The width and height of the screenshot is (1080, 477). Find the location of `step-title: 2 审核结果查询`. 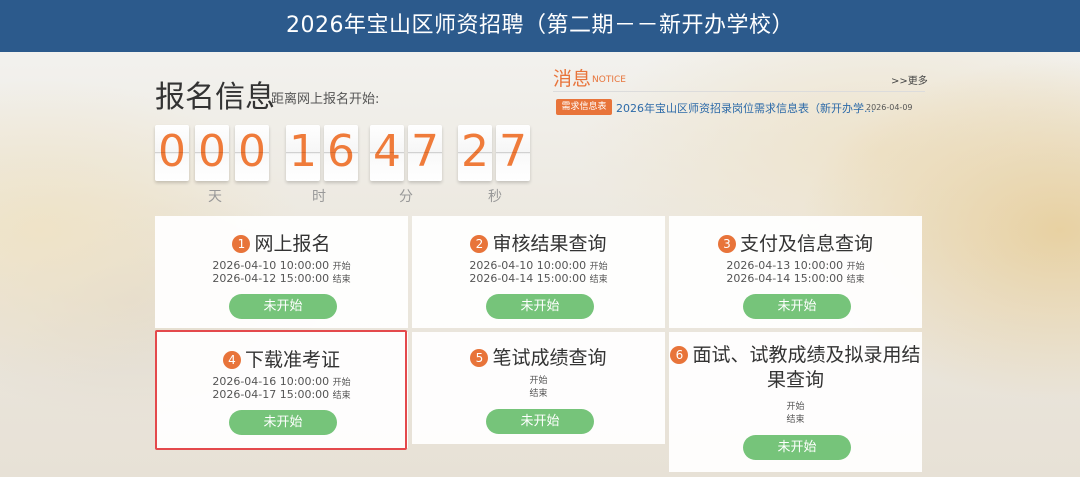

step-title: 2 审核结果查询 is located at coordinates (538, 242).